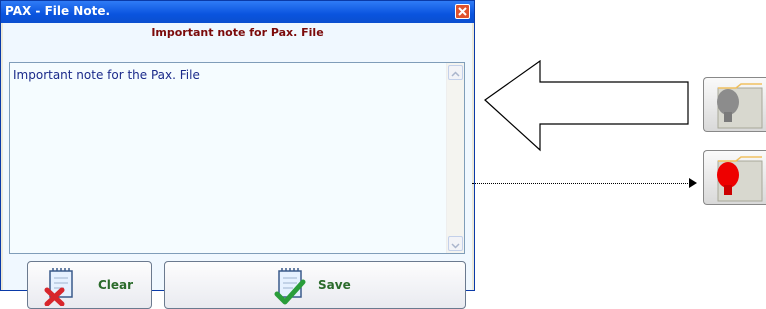 The width and height of the screenshot is (766, 309). I want to click on save-label: Save, so click(334, 285).